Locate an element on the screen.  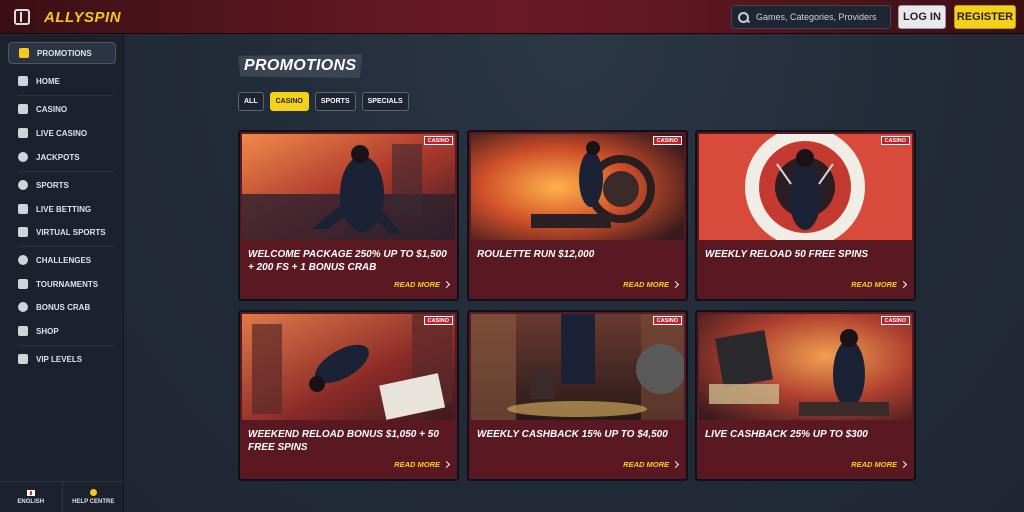
home-icon is located at coordinates (23, 81).